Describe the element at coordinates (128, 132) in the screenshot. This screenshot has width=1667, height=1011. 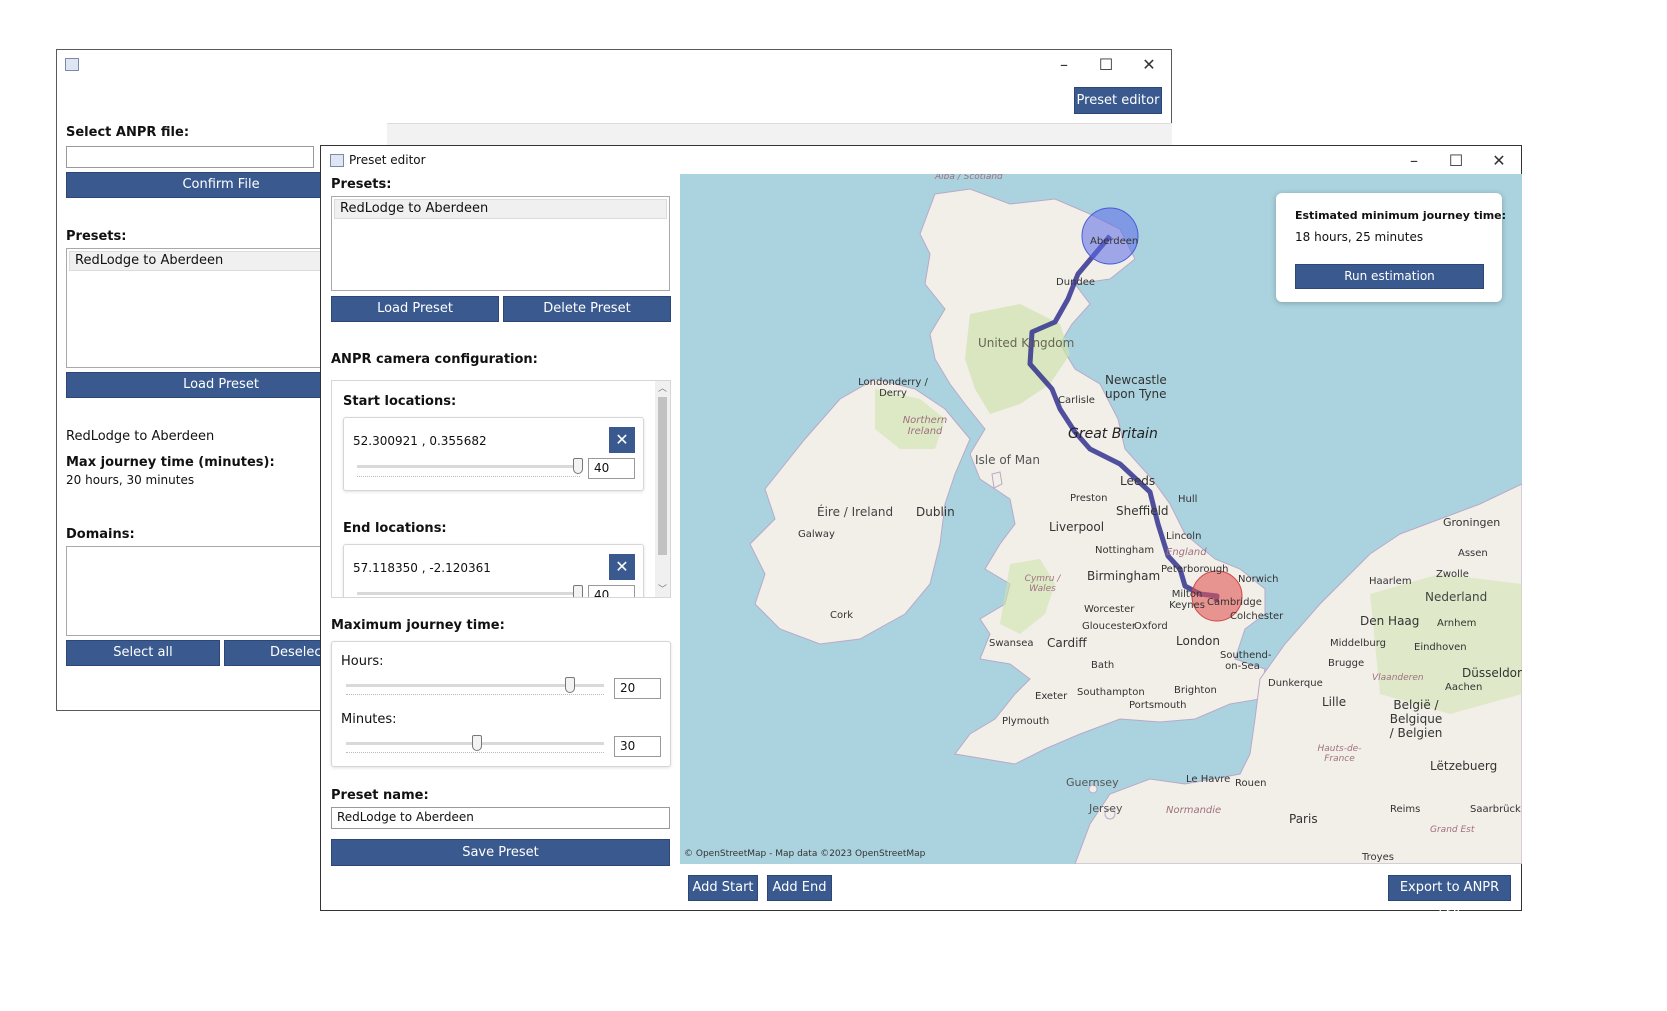
I see `select-file-label: Select ANPR file:` at that location.